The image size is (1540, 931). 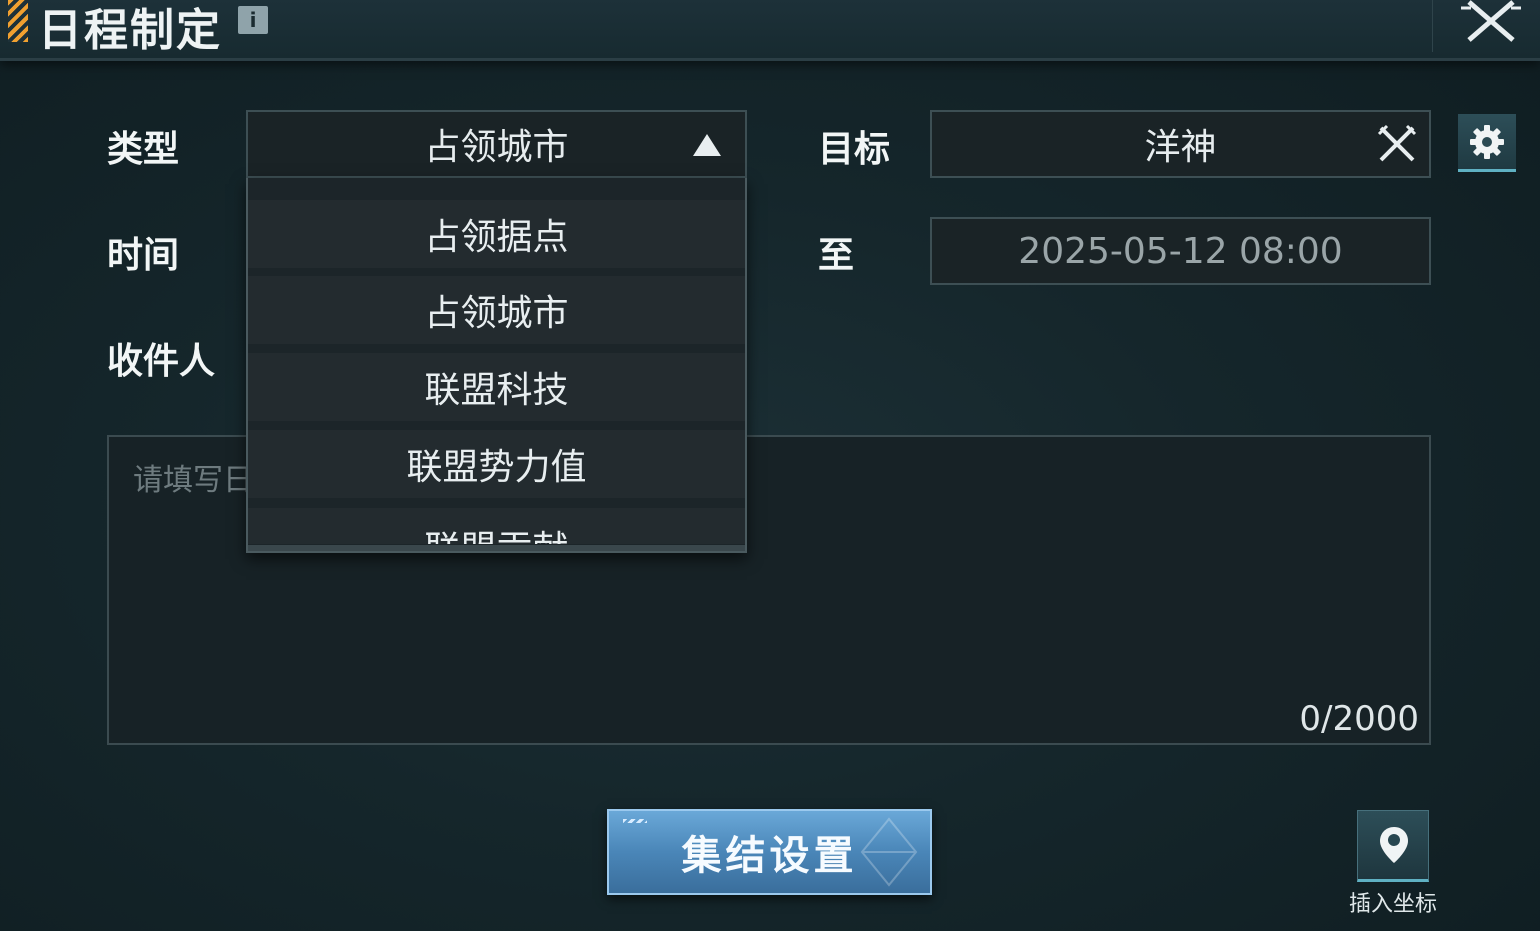 What do you see at coordinates (496, 548) in the screenshot?
I see `dropdown-scroll-edge` at bounding box center [496, 548].